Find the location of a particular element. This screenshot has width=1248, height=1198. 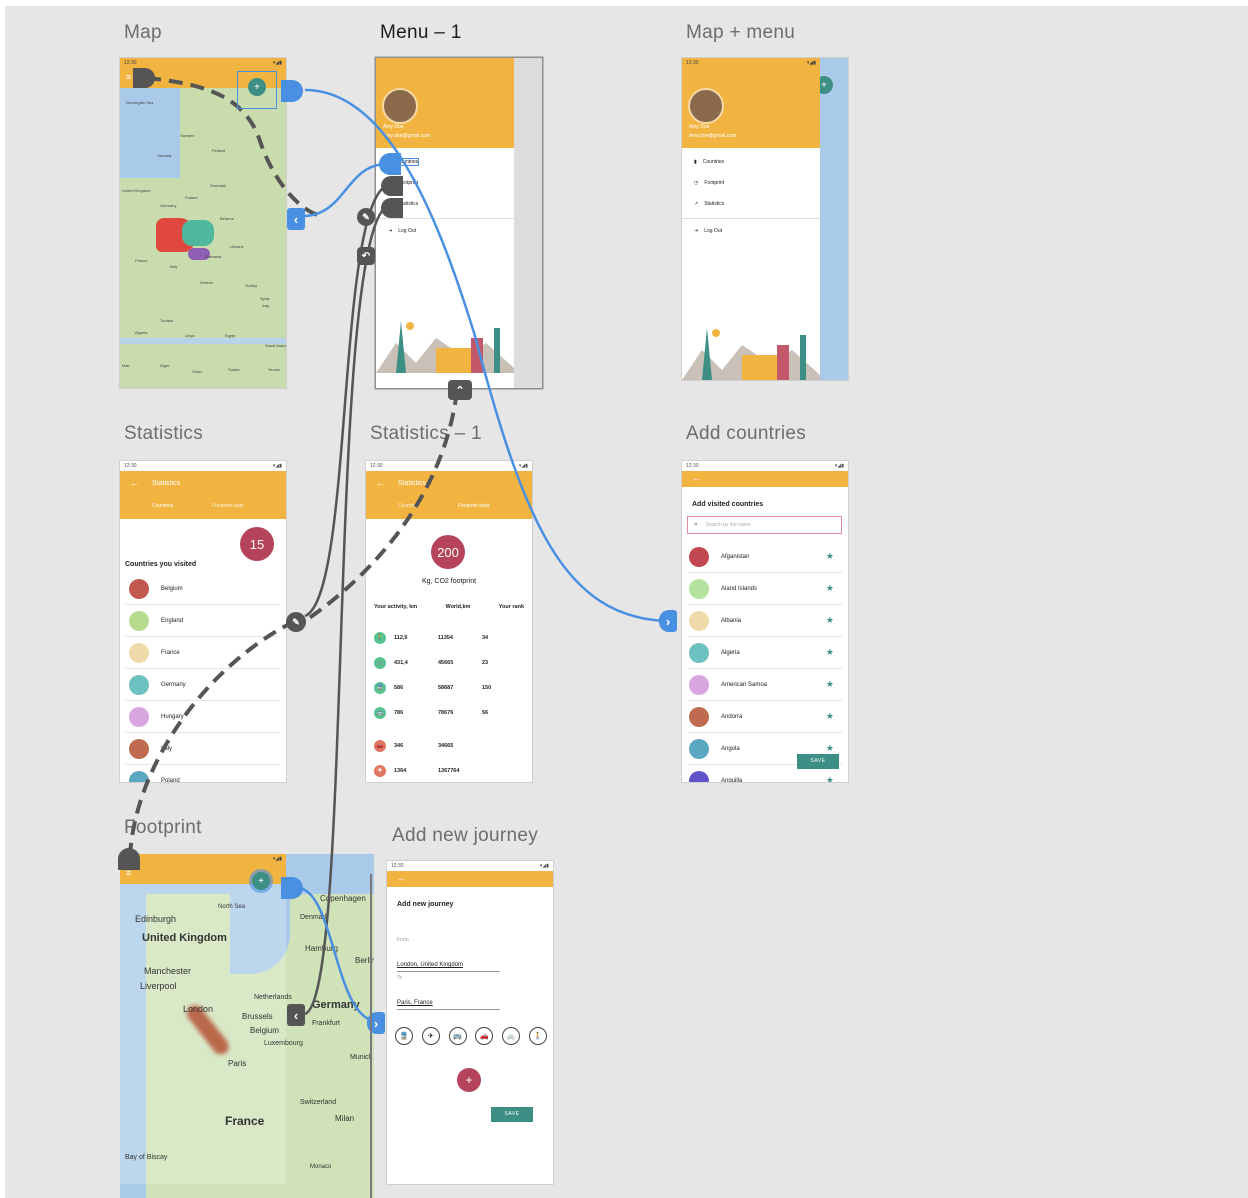

add-leg-button: + is located at coordinates (469, 1080).